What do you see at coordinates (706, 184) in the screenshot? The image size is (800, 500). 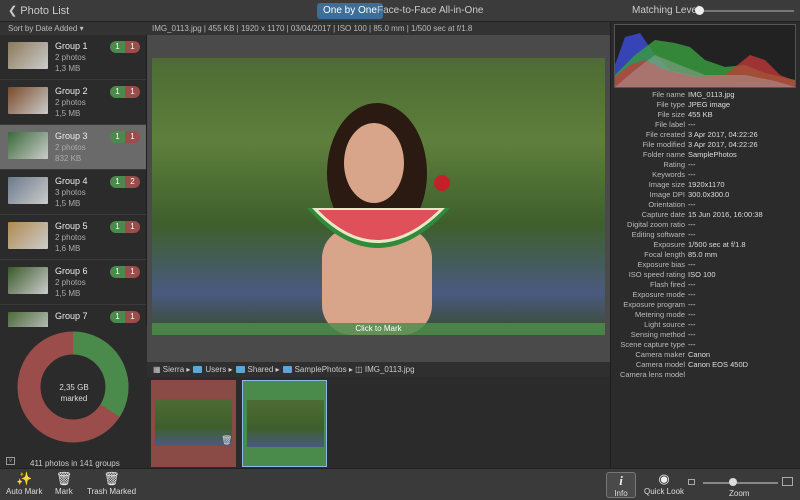 I see `metadata-value: 1920x1170` at bounding box center [706, 184].